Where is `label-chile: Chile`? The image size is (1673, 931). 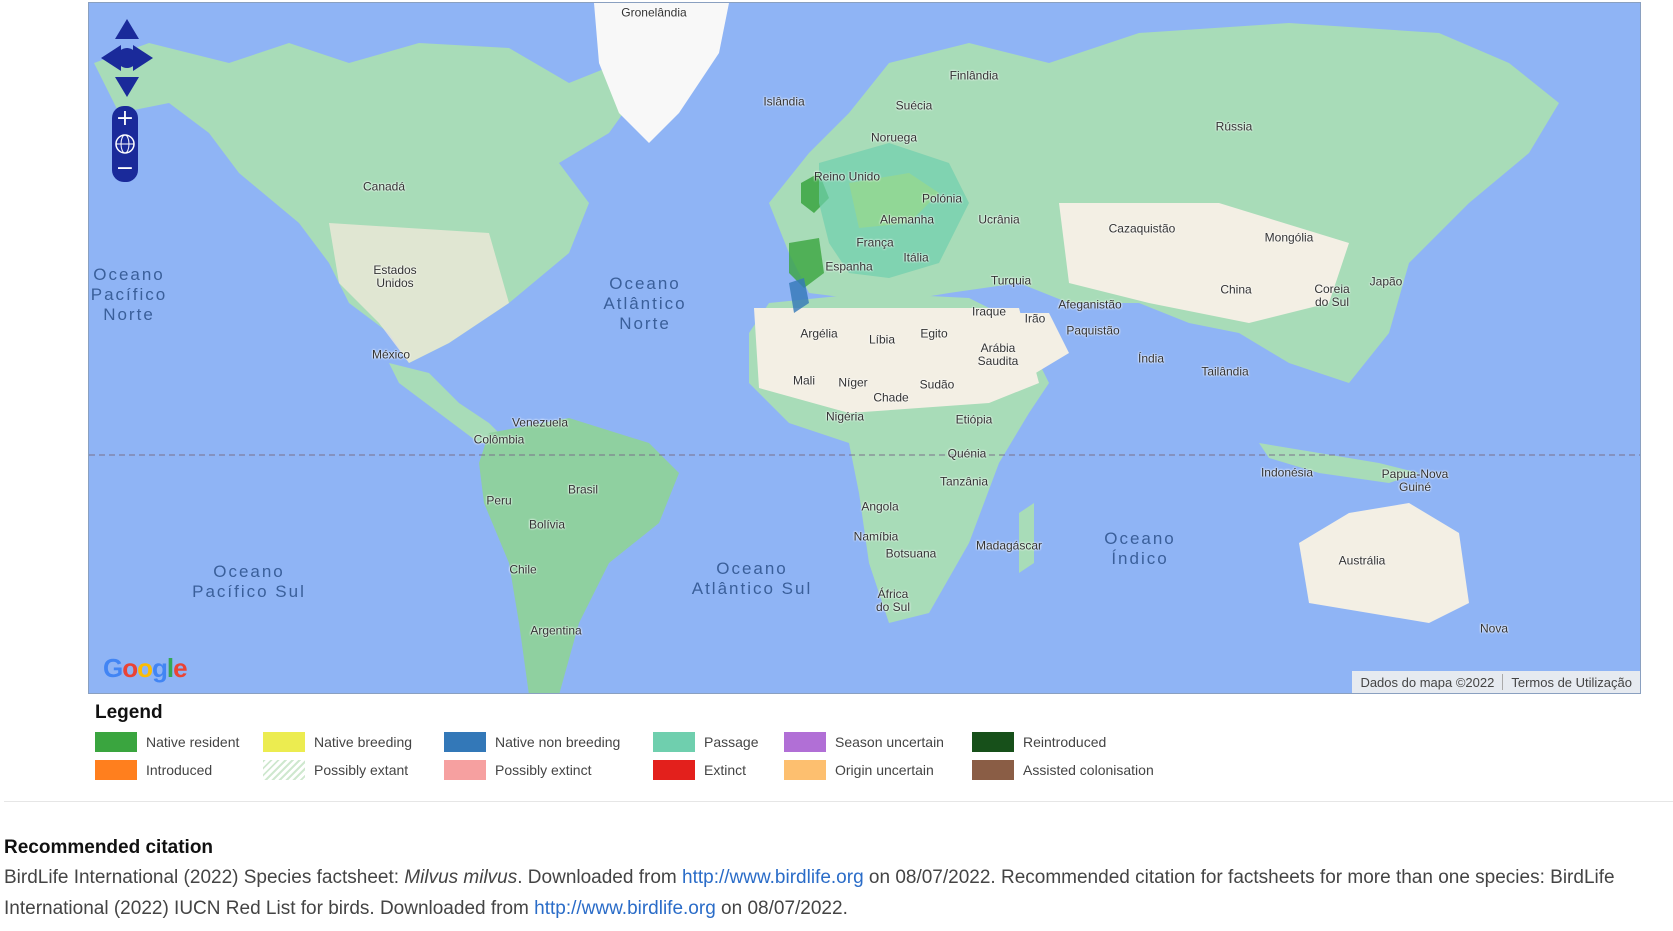 label-chile: Chile is located at coordinates (523, 569).